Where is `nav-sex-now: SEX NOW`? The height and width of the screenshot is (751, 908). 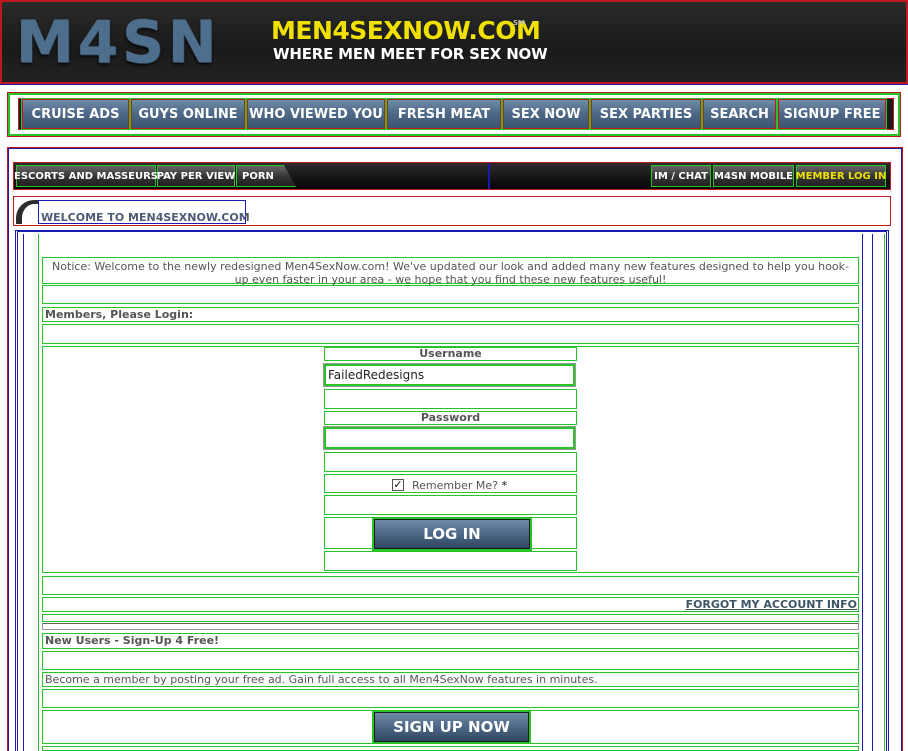 nav-sex-now: SEX NOW is located at coordinates (546, 114).